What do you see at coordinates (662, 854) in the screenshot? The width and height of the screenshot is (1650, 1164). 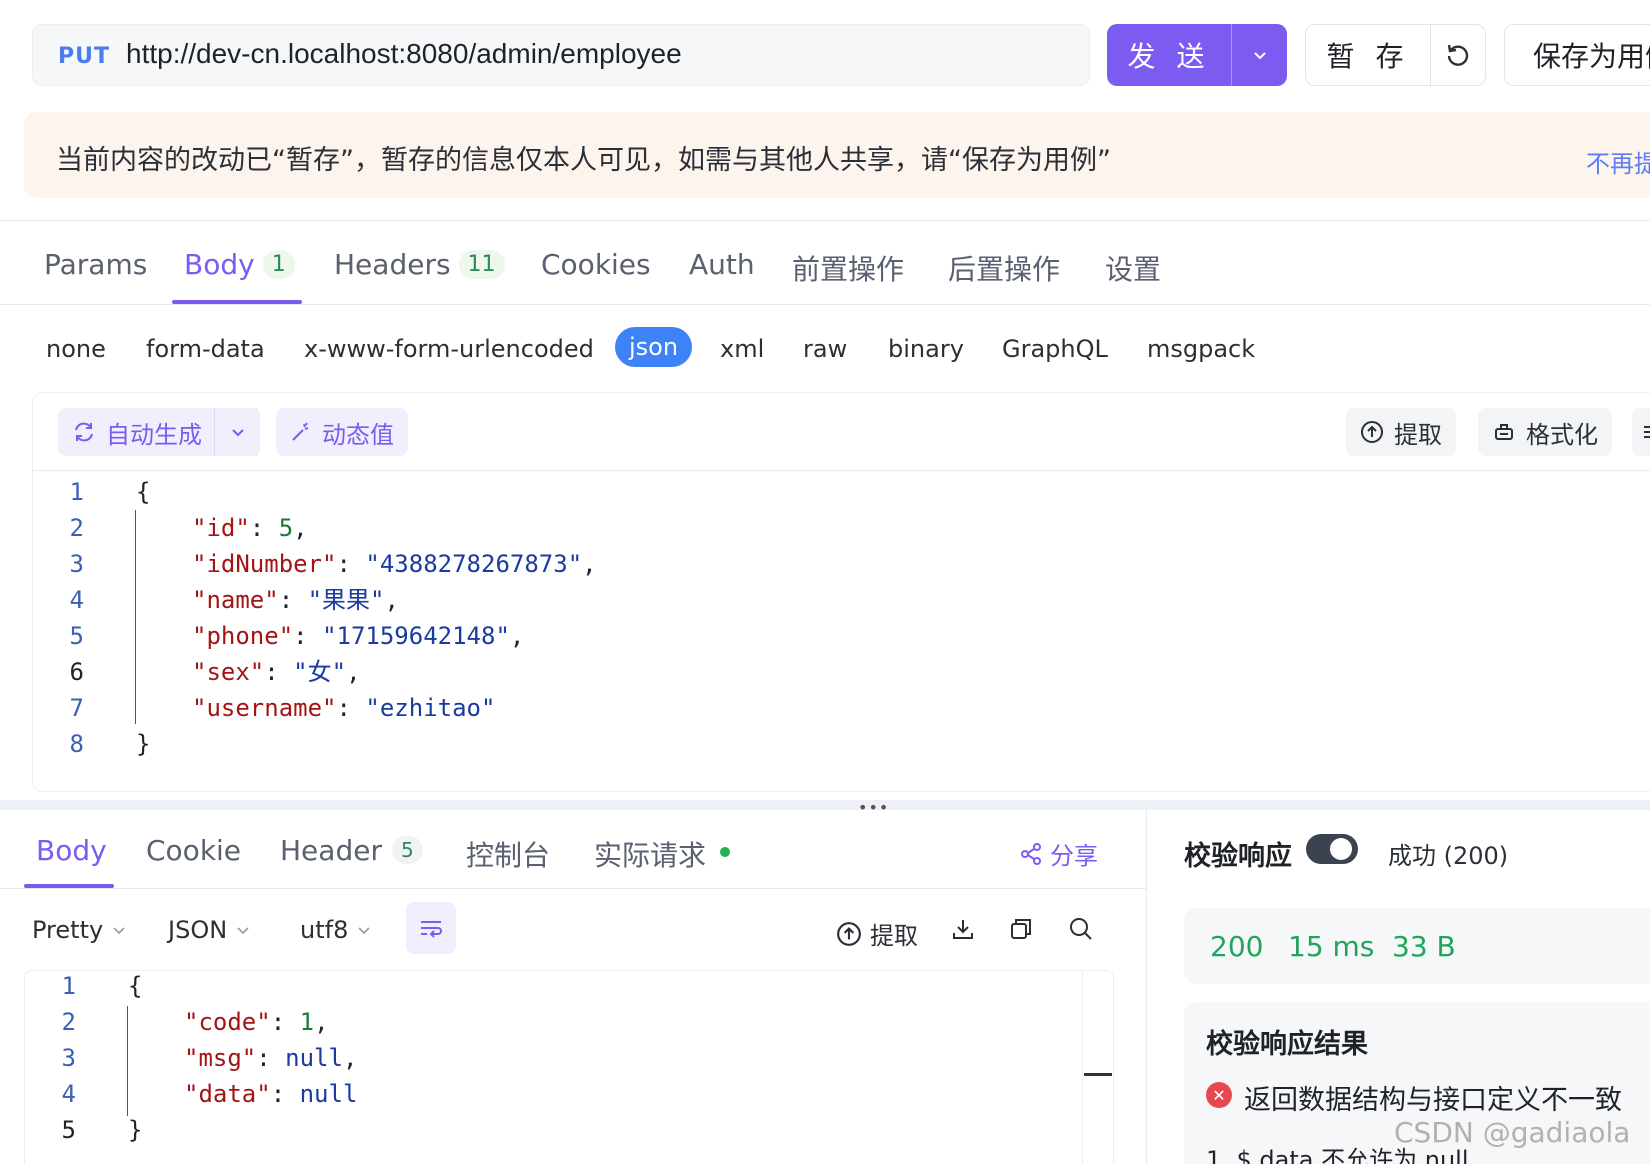 I see `response-tab-actual-request: 实际请求` at bounding box center [662, 854].